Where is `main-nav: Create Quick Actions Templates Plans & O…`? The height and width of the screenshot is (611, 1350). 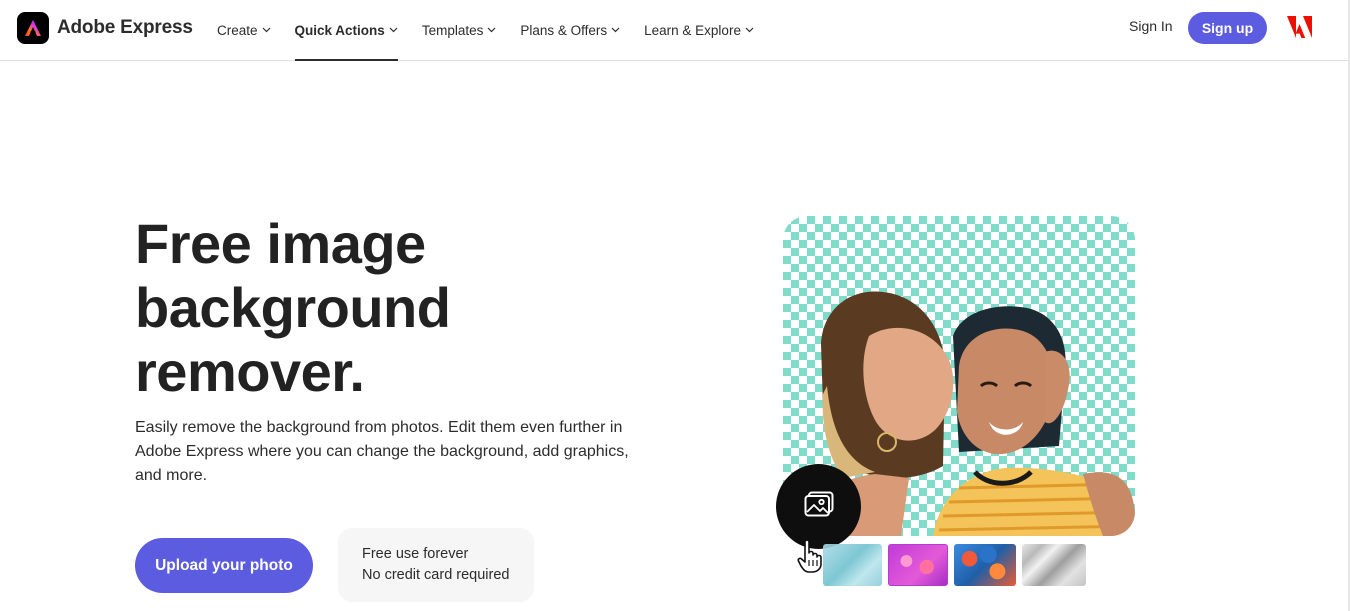
main-nav: Create Quick Actions Templates Plans & O… is located at coordinates (497, 30).